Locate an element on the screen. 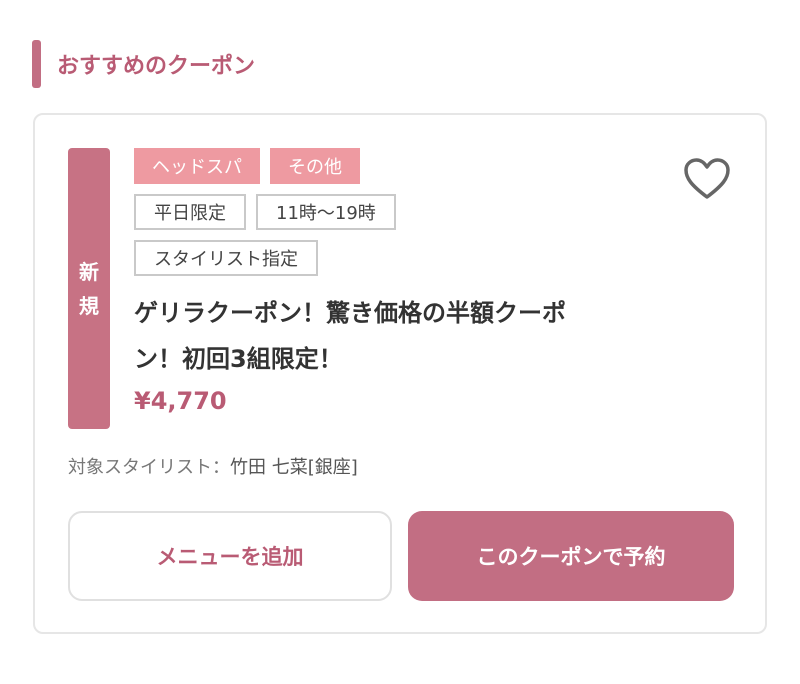 Image resolution: width=800 pixels, height=684 pixels. new-badge-char: 新 is located at coordinates (89, 271).